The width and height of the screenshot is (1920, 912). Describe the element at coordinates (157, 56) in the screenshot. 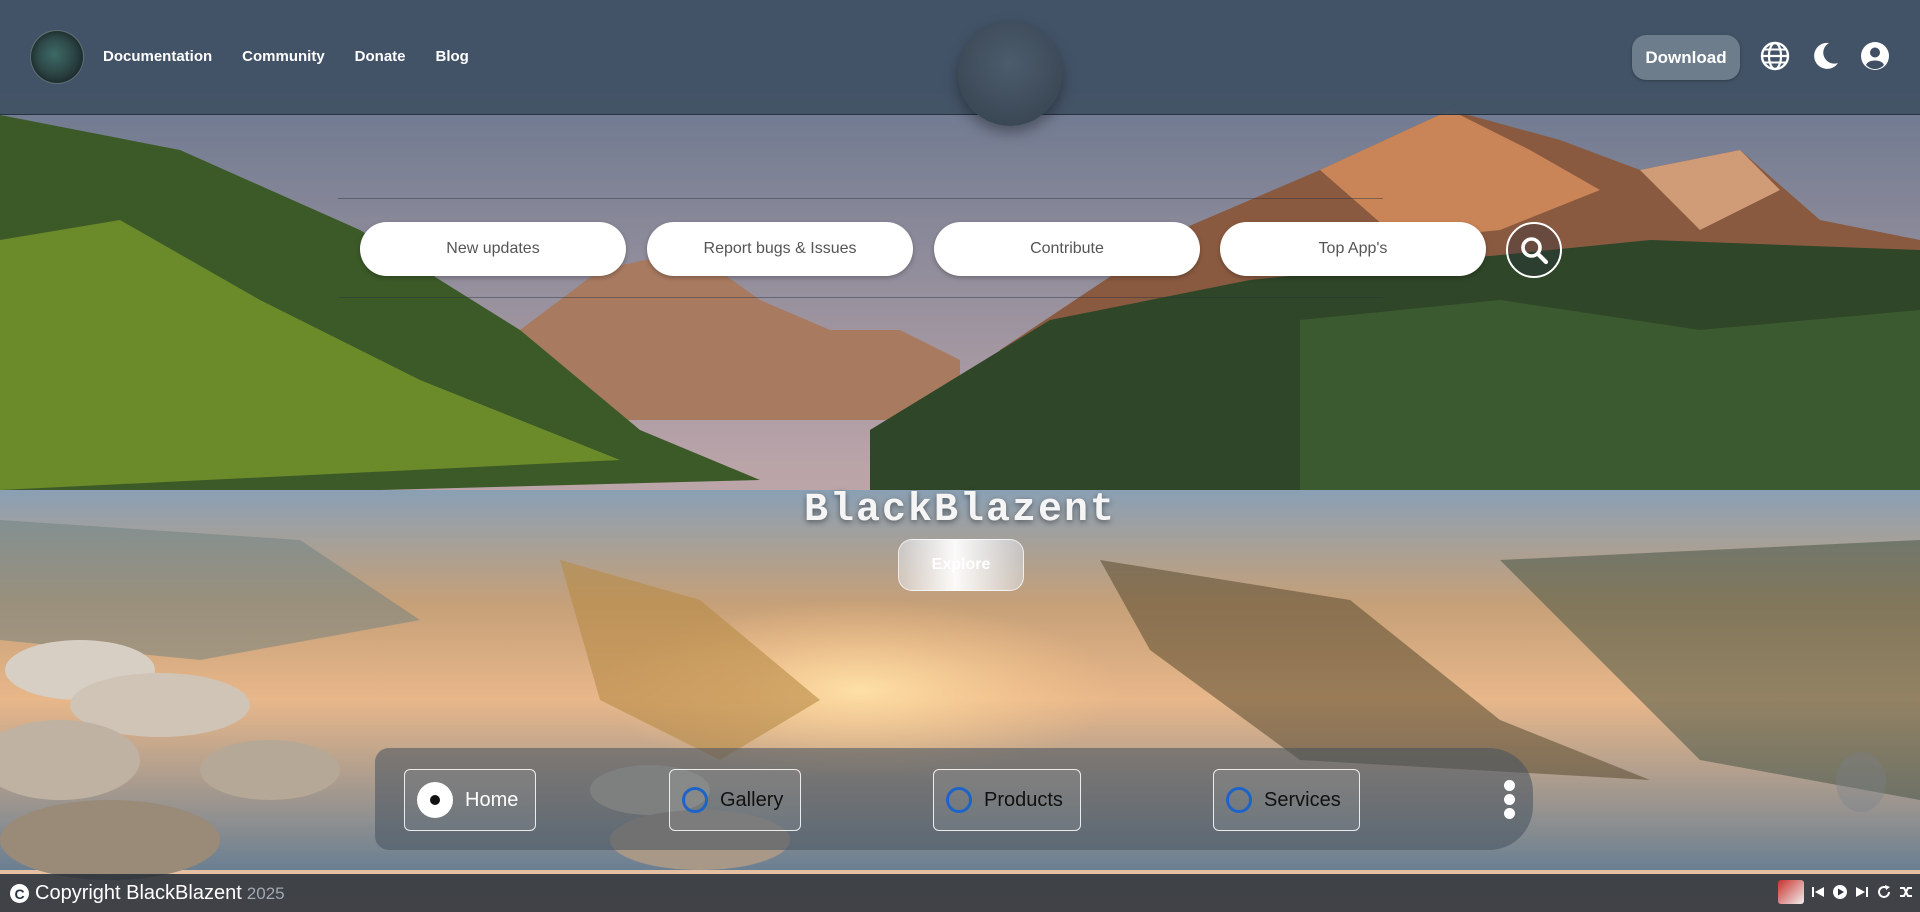

I see `nav-link-documentation: Documentation` at that location.